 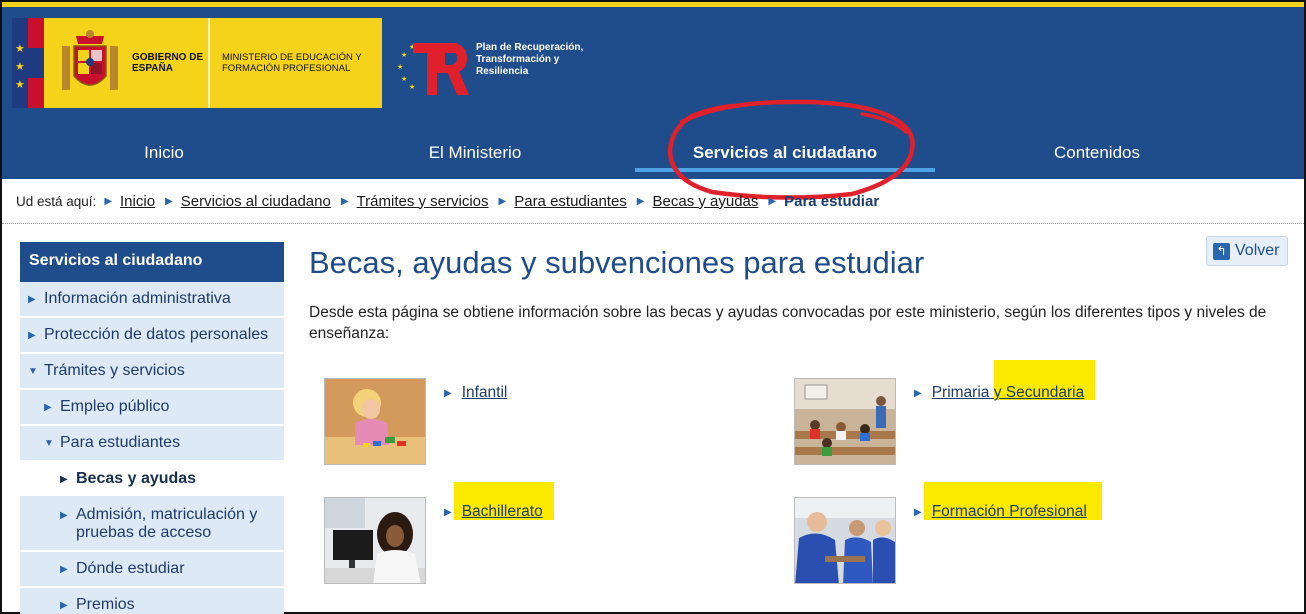 I want to click on bachillerato-image, so click(x=375, y=540).